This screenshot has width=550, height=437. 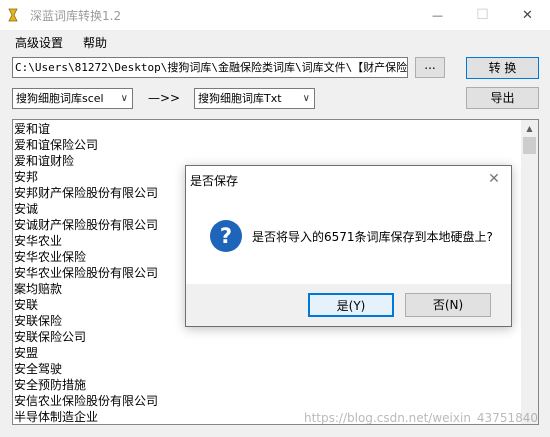 What do you see at coordinates (39, 42) in the screenshot?
I see `menu-advanced-settings: 高级设置` at bounding box center [39, 42].